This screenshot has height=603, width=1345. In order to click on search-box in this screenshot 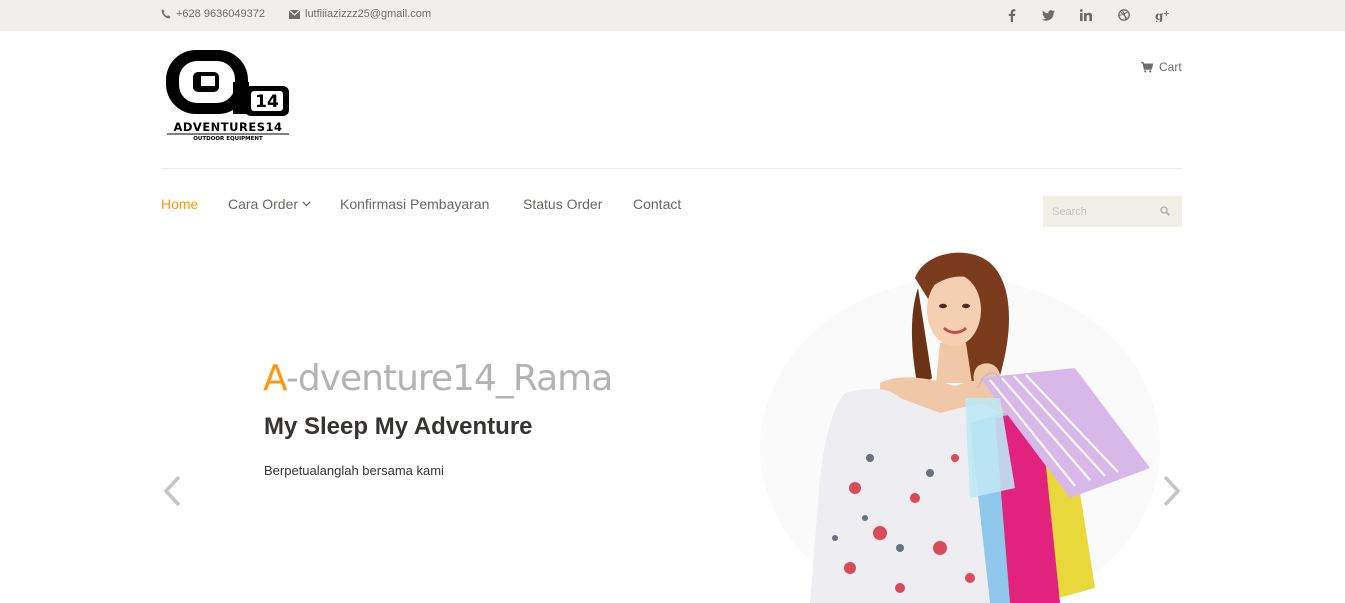, I will do `click(1112, 211)`.